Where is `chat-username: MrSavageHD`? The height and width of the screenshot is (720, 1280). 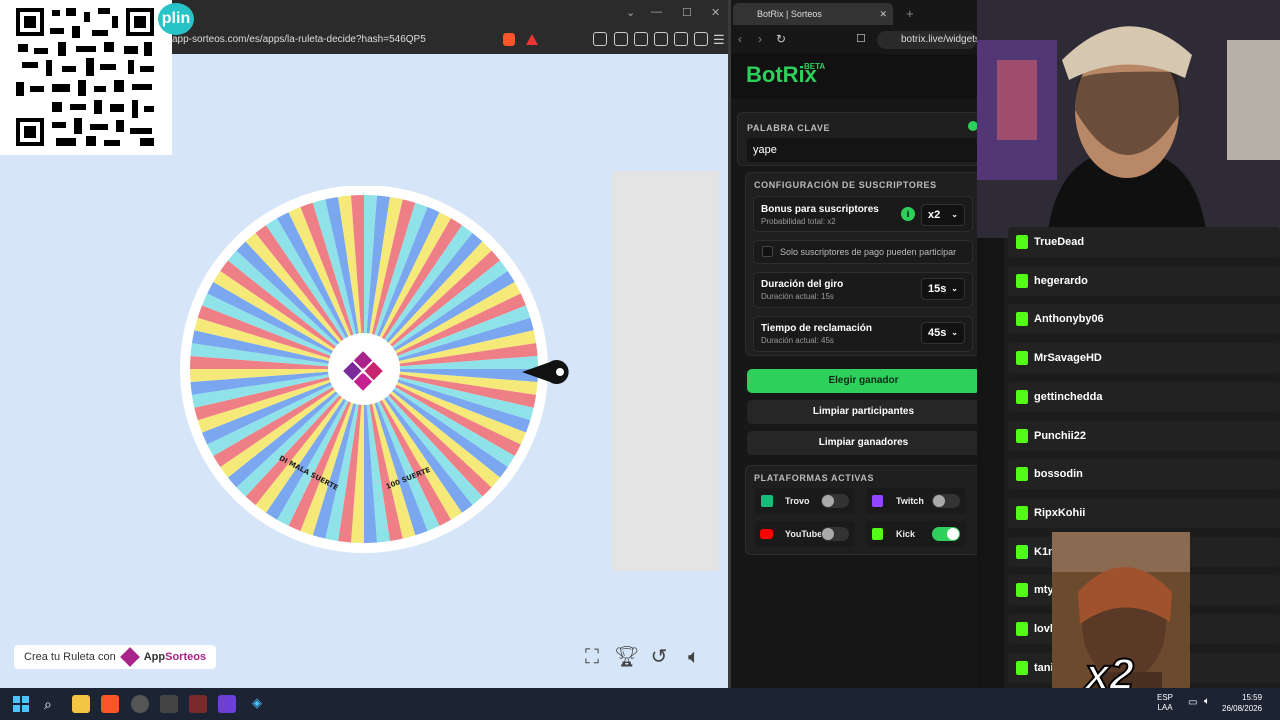
chat-username: MrSavageHD is located at coordinates (1068, 358).